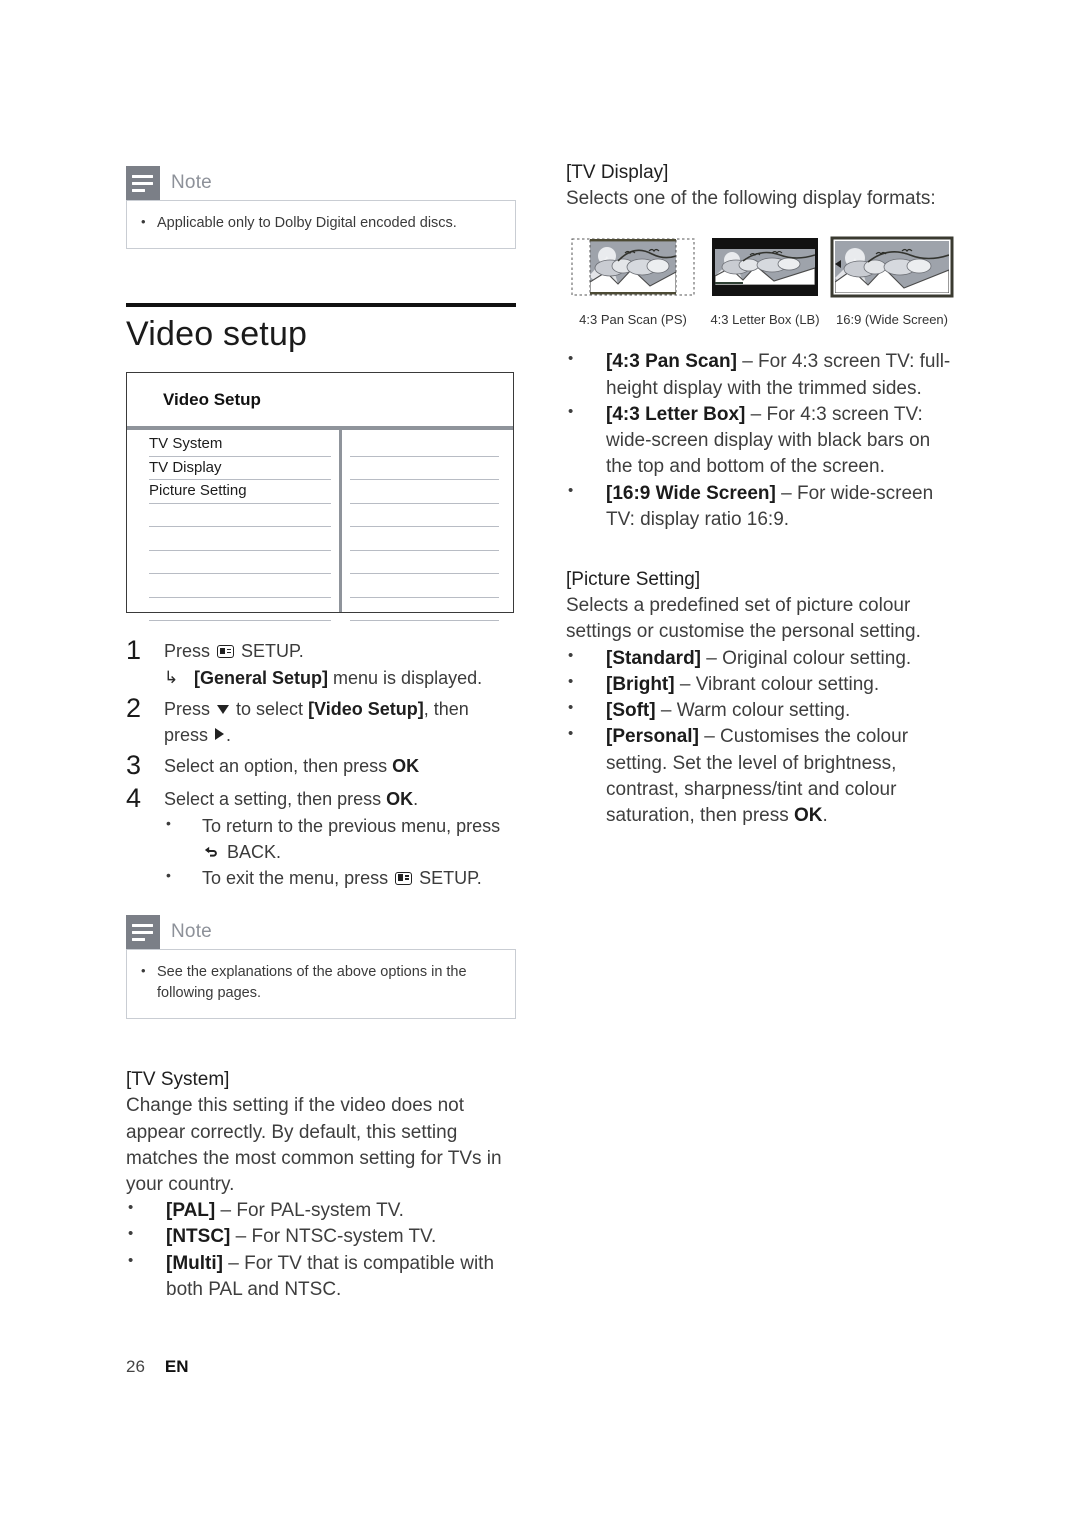 The width and height of the screenshot is (1080, 1524). What do you see at coordinates (309, 1211) in the screenshot?
I see `option-desc: – For PAL-system TV.` at bounding box center [309, 1211].